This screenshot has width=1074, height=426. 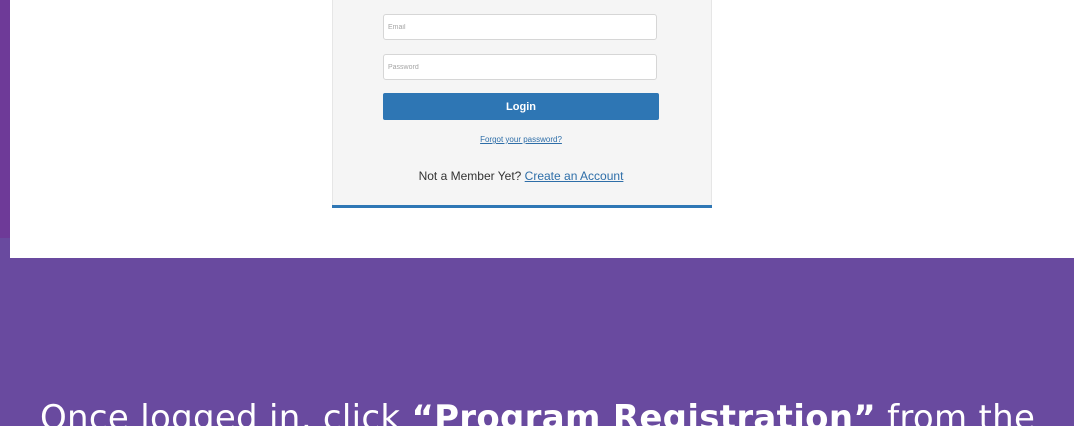 I want to click on email-field, so click(x=520, y=27).